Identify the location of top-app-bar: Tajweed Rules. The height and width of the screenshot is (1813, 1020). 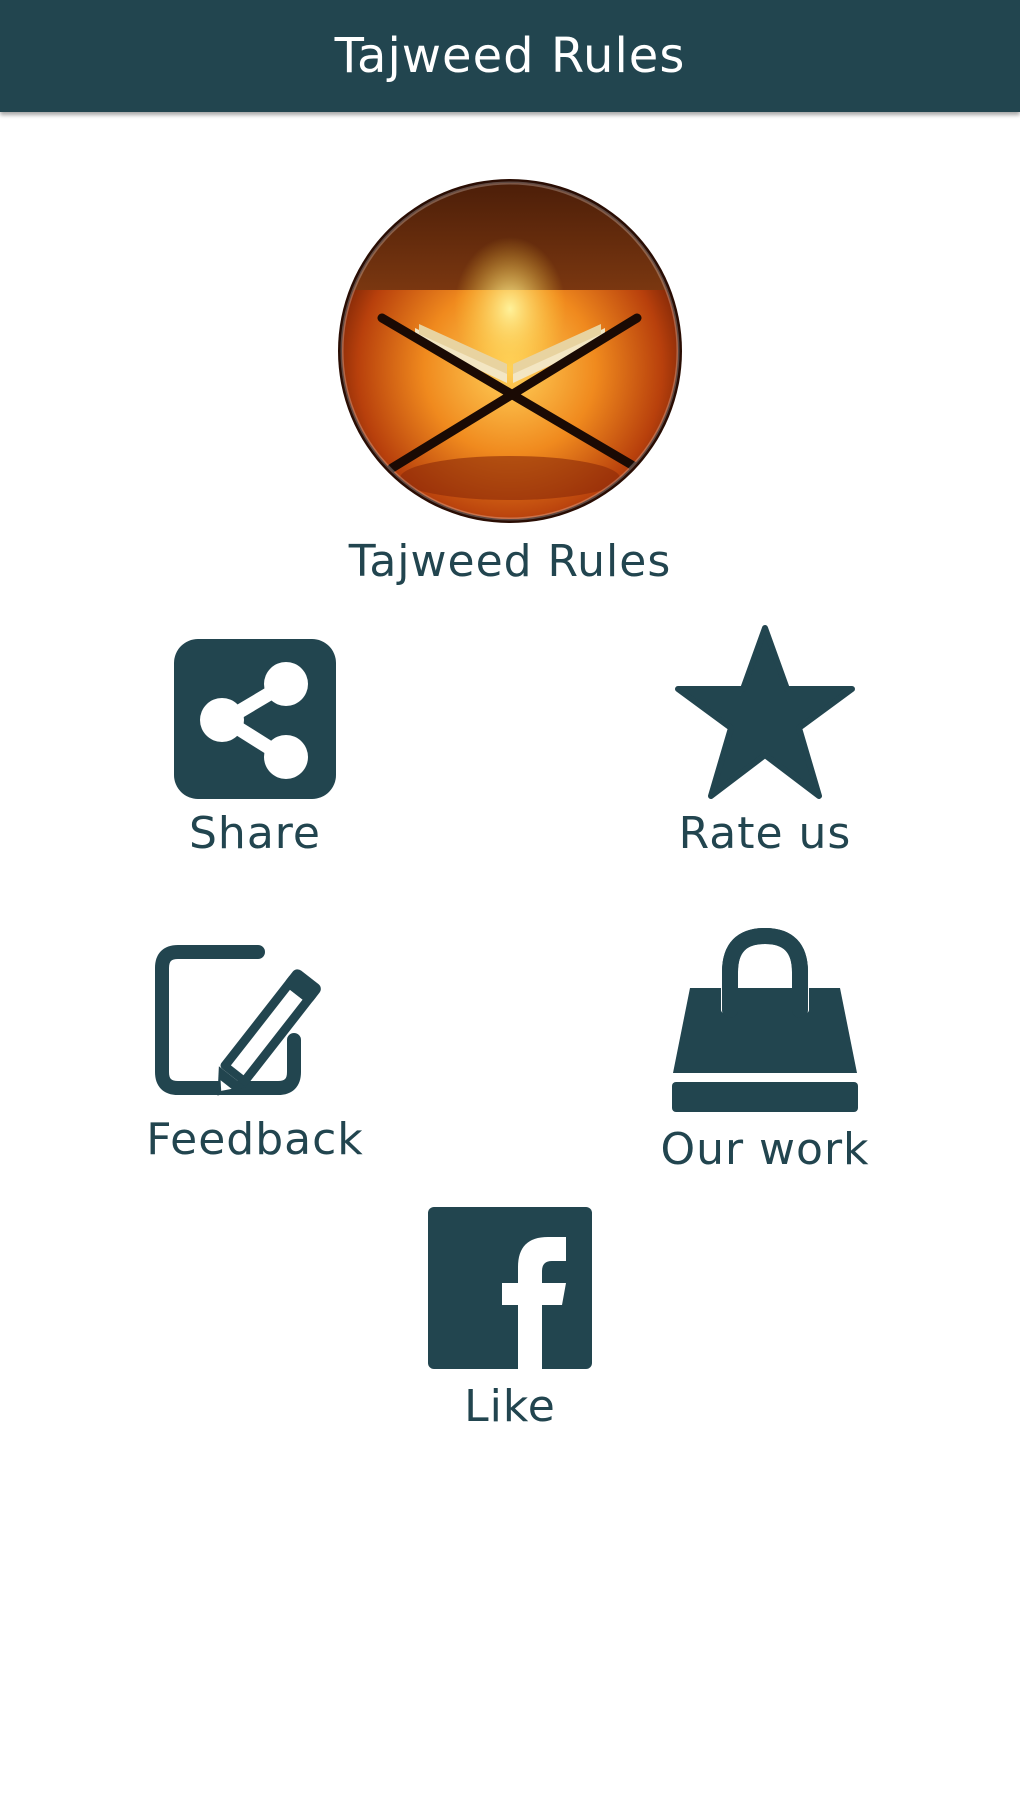
(510, 56).